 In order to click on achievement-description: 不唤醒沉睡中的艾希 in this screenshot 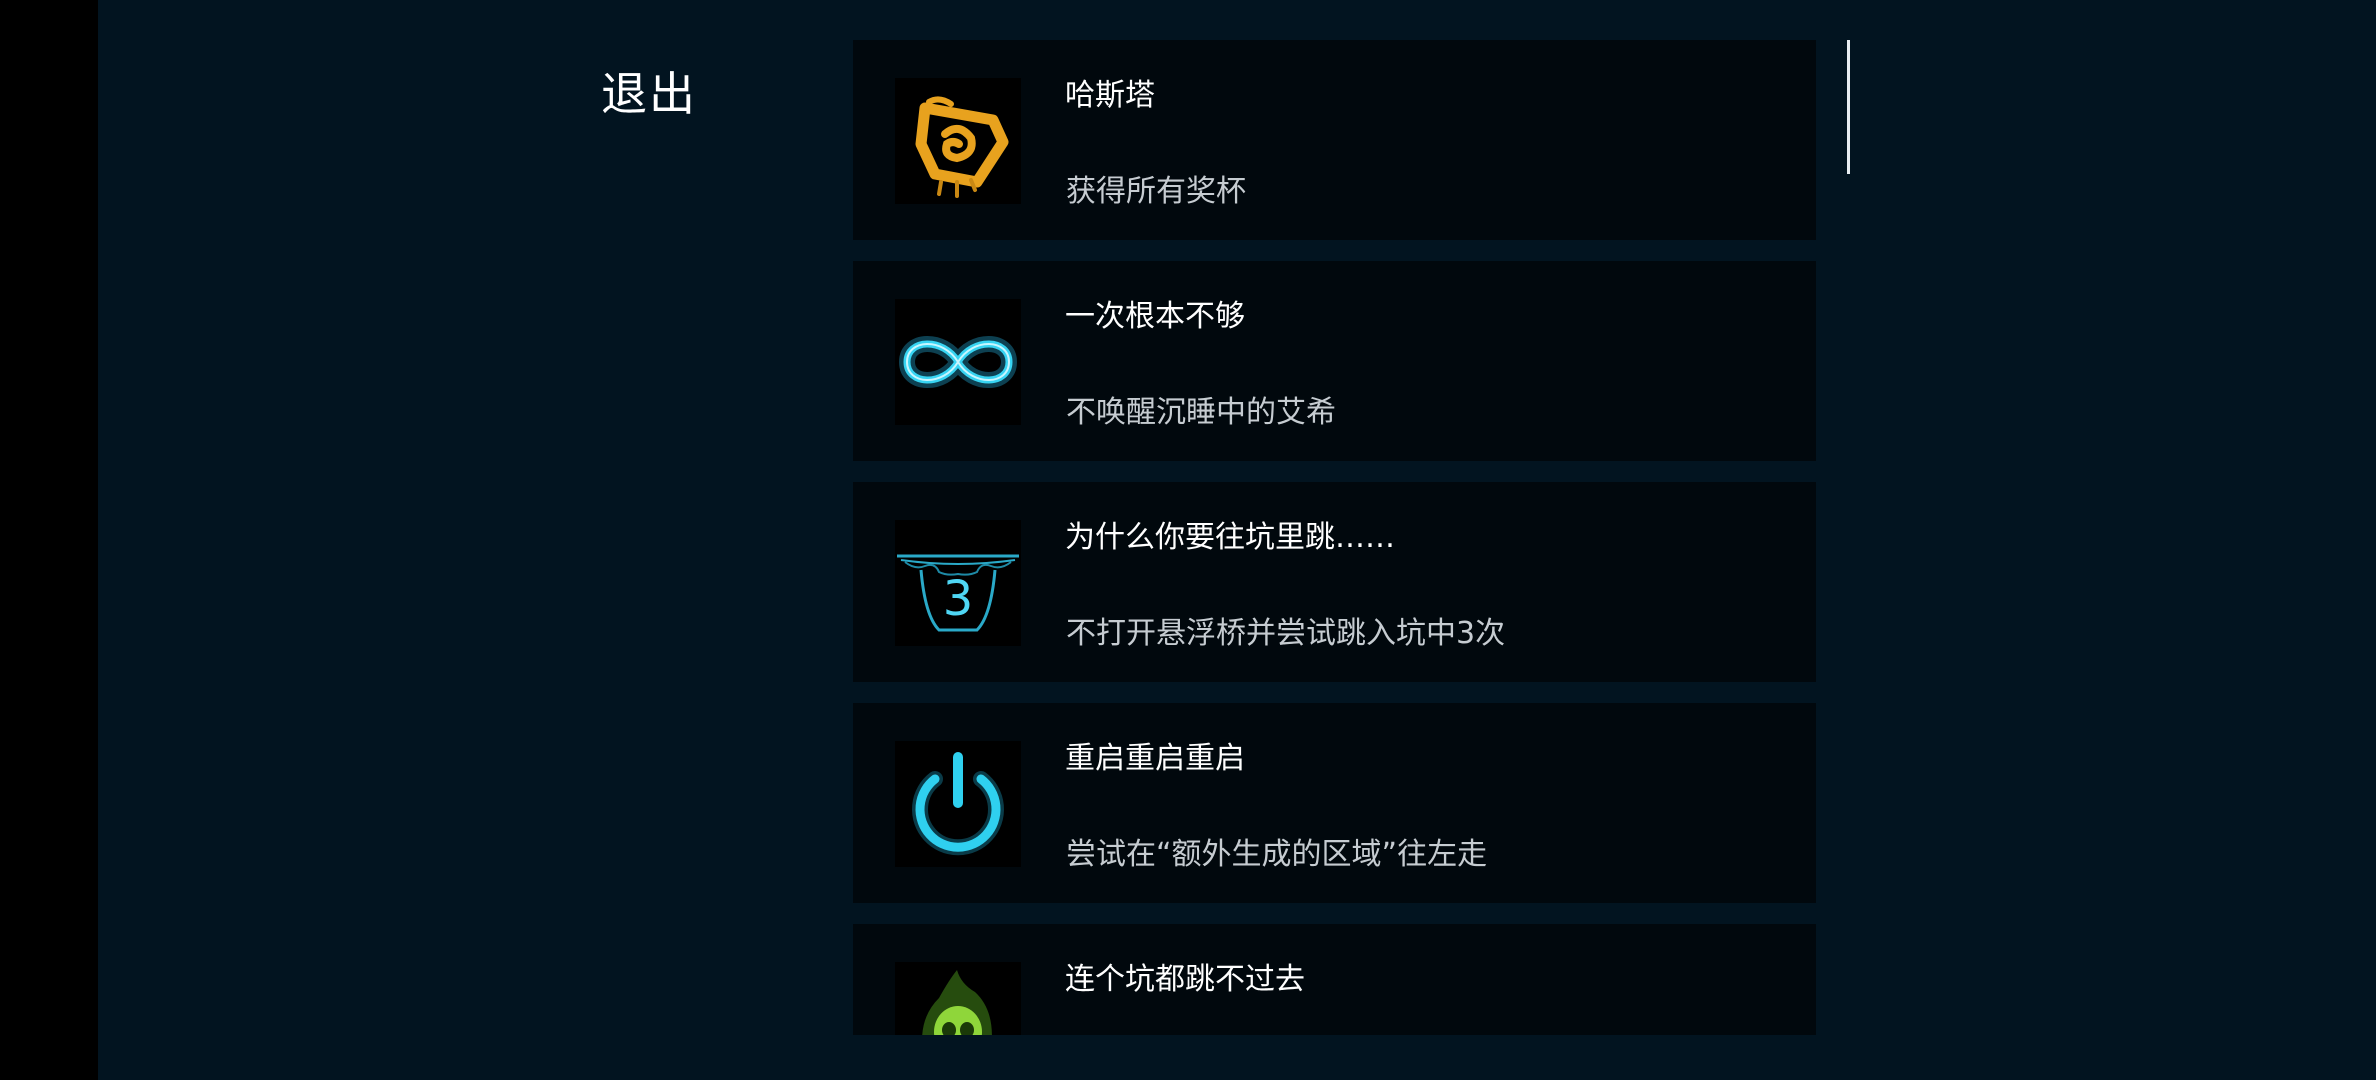, I will do `click(1201, 412)`.